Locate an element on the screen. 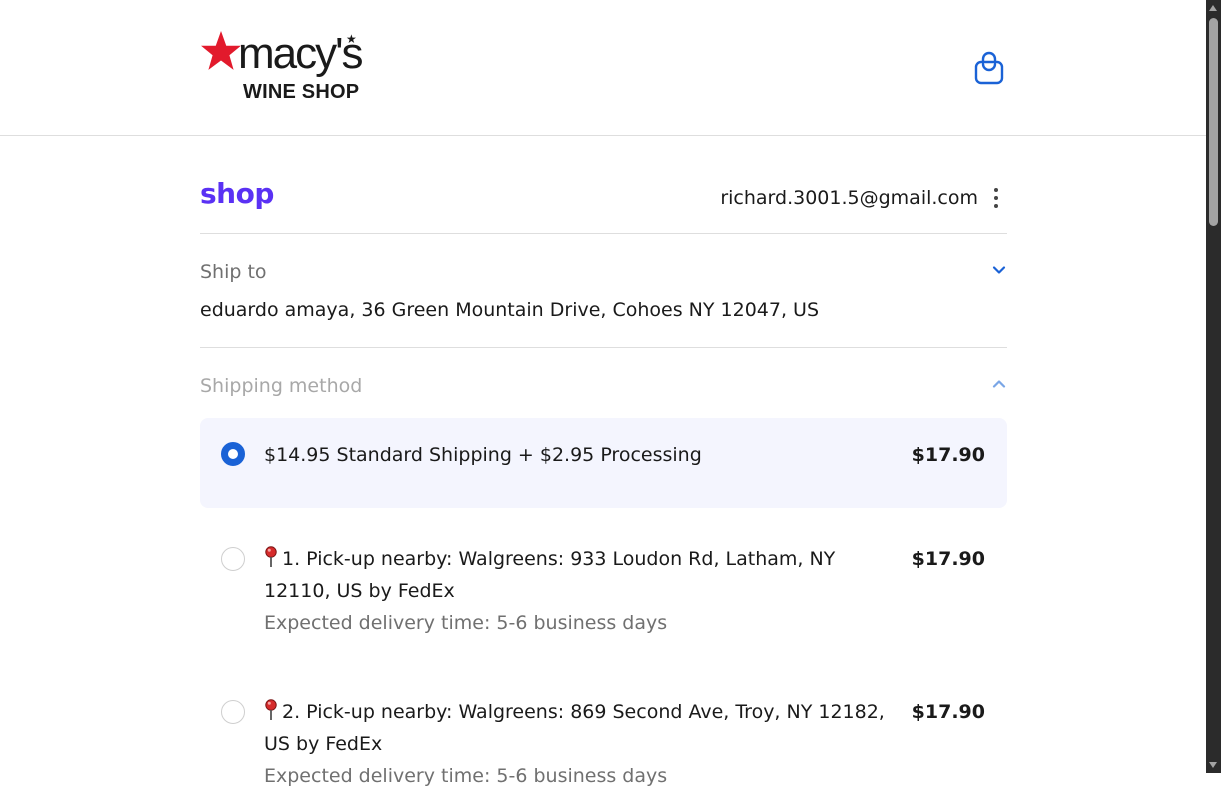 The height and width of the screenshot is (796, 1221). vertical-scrollbar is located at coordinates (1213, 386).